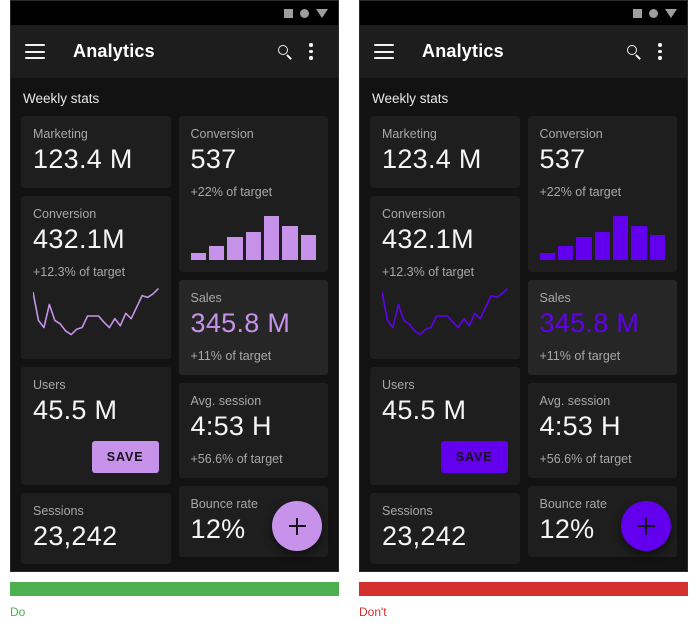 The width and height of the screenshot is (698, 640). I want to click on sparkline-chart, so click(445, 316).